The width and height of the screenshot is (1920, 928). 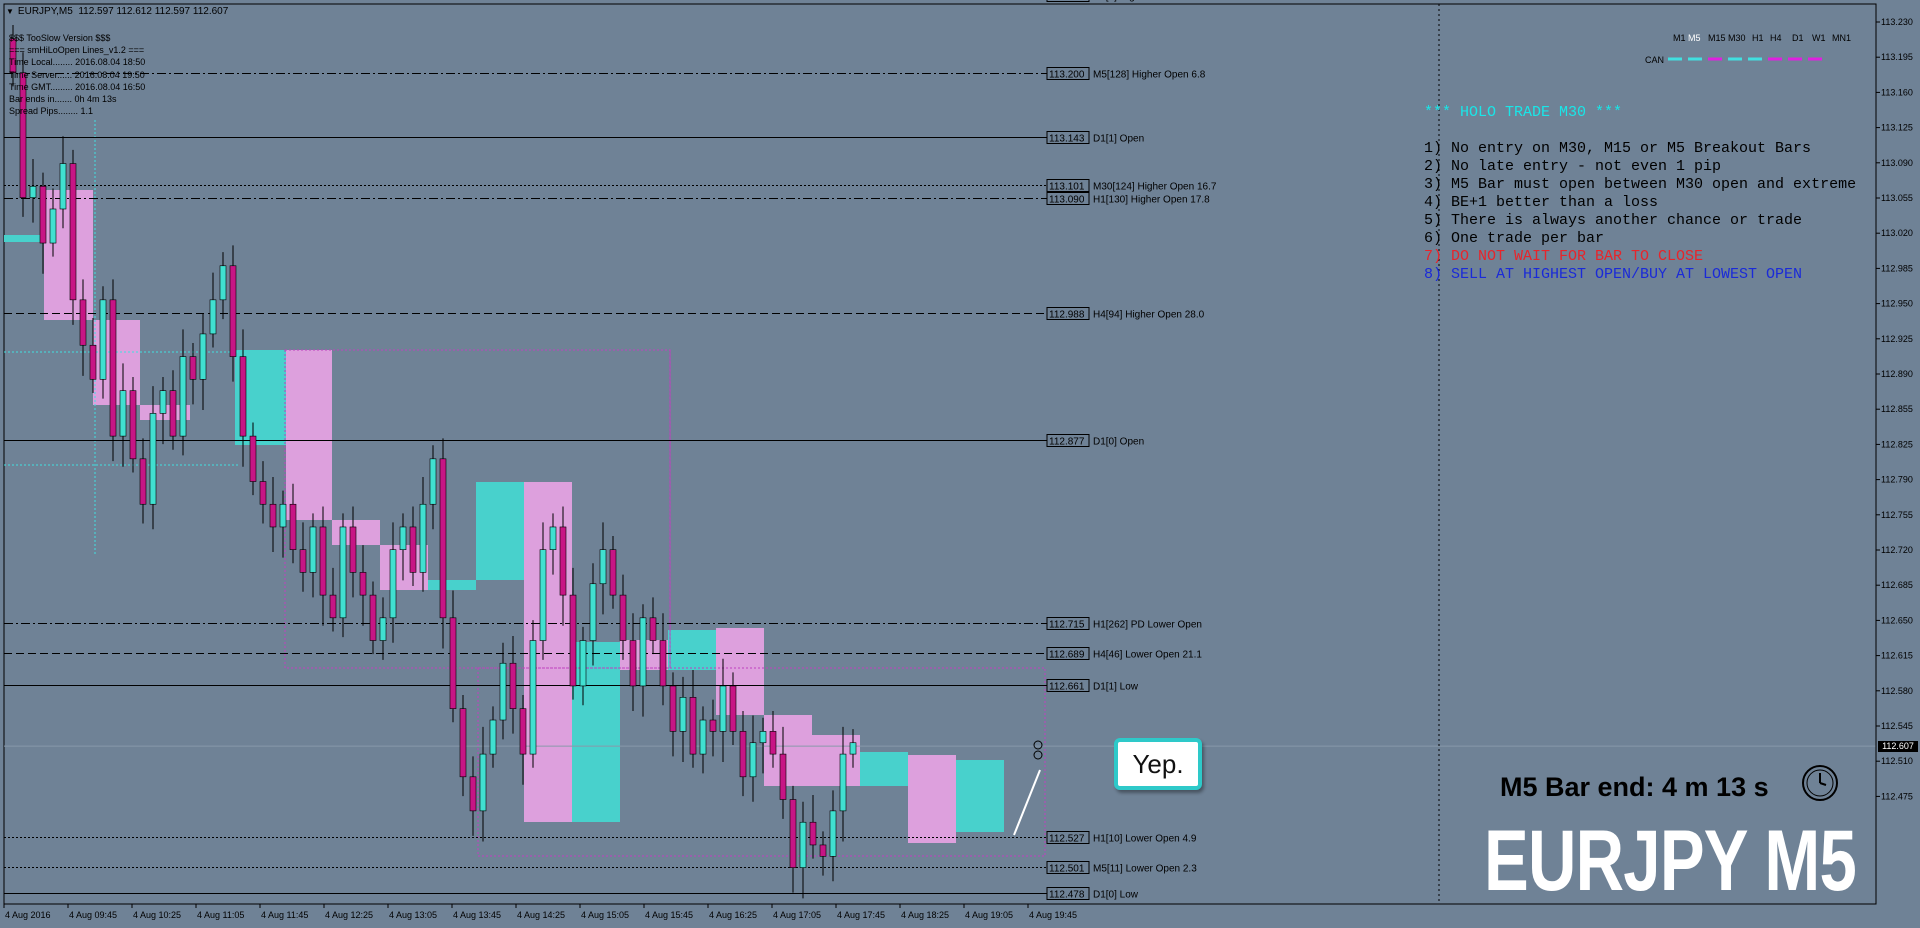 I want to click on info-line: Spread Pips........ 1.1, so click(x=51, y=111).